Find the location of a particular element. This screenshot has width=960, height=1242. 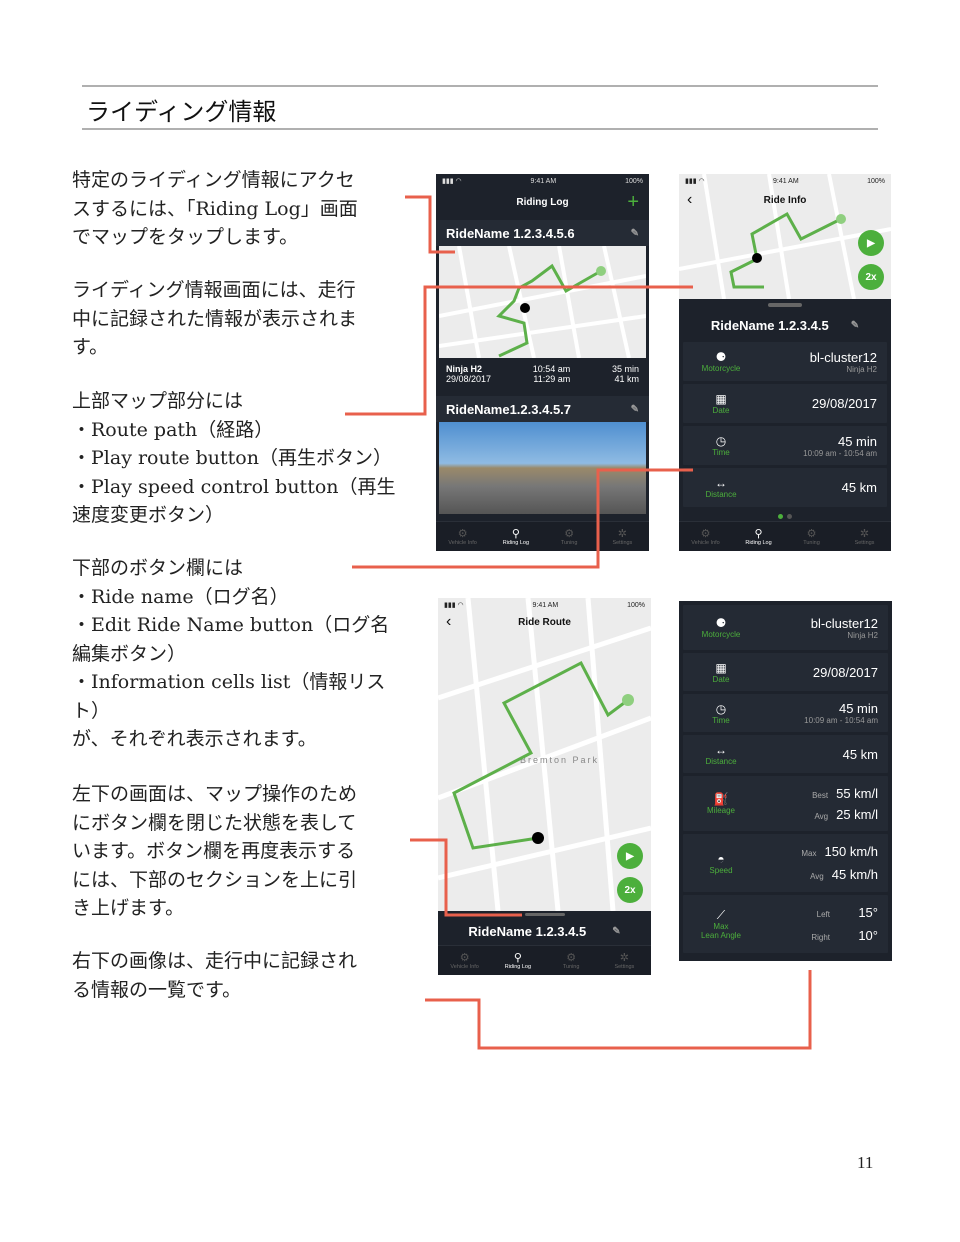

ride-name-row-2: RideName1.2.3.4.5.7 ✎ is located at coordinates (542, 409).